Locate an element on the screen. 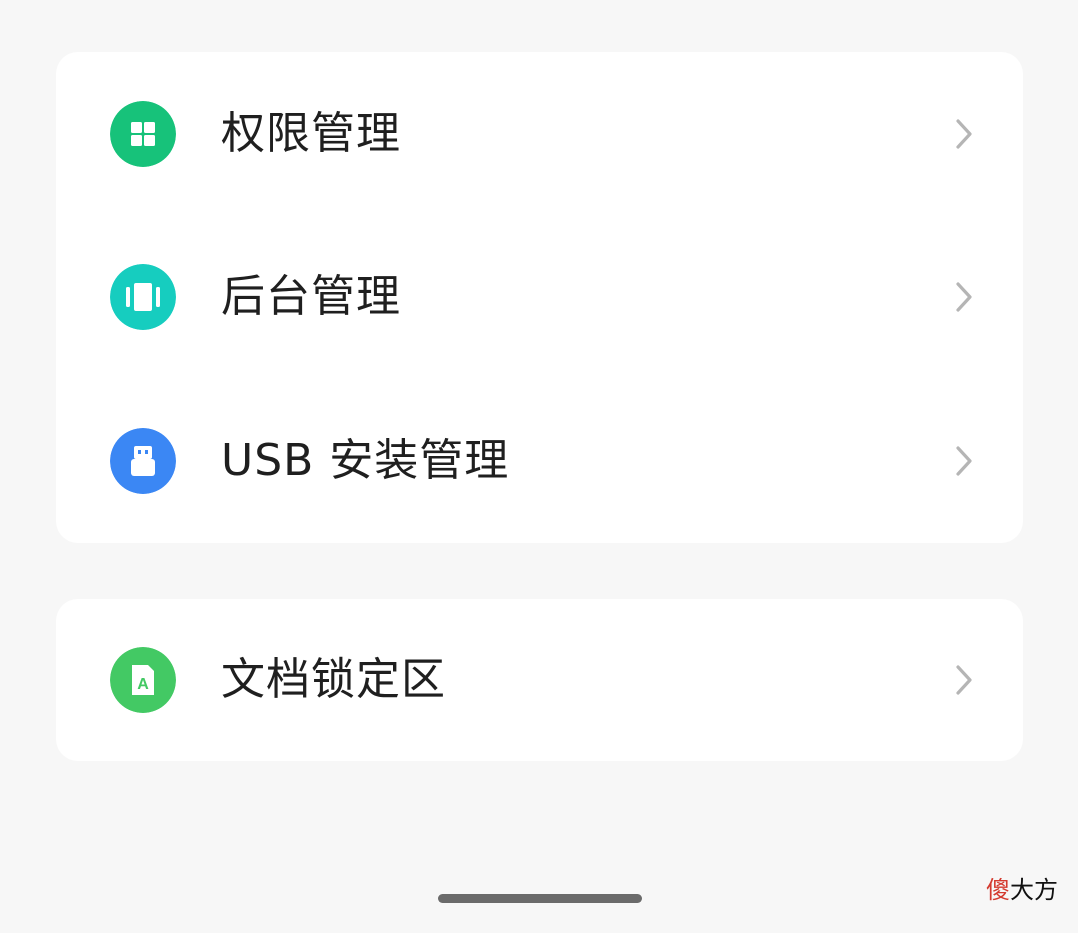  usb-install-icon is located at coordinates (143, 461).